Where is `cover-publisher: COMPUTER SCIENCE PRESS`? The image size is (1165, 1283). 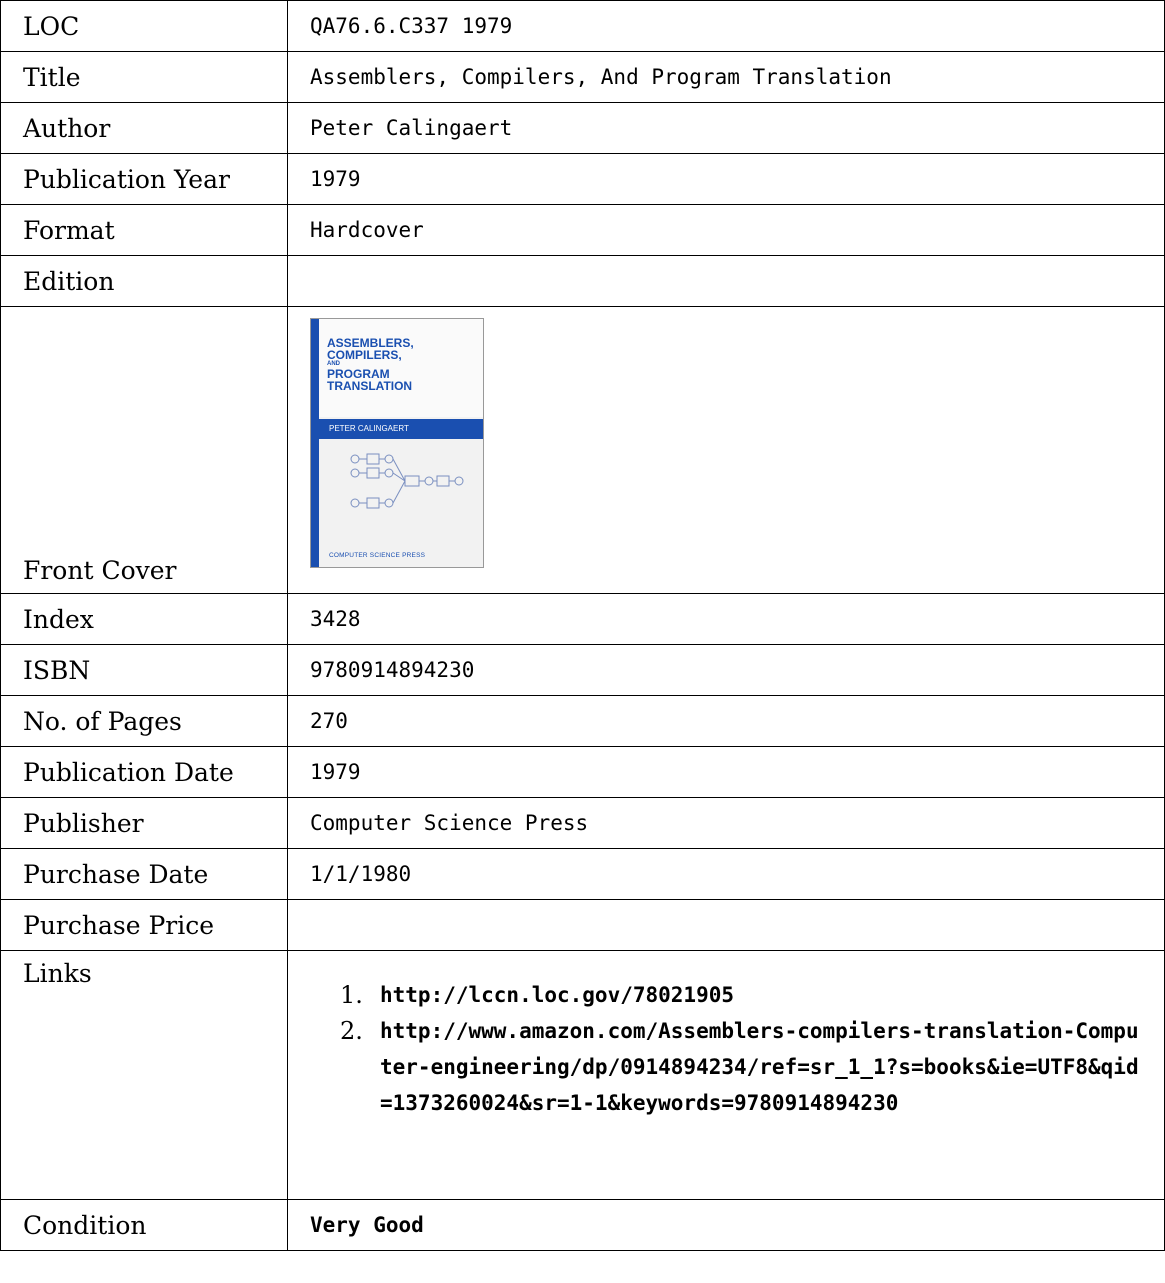 cover-publisher: COMPUTER SCIENCE PRESS is located at coordinates (377, 555).